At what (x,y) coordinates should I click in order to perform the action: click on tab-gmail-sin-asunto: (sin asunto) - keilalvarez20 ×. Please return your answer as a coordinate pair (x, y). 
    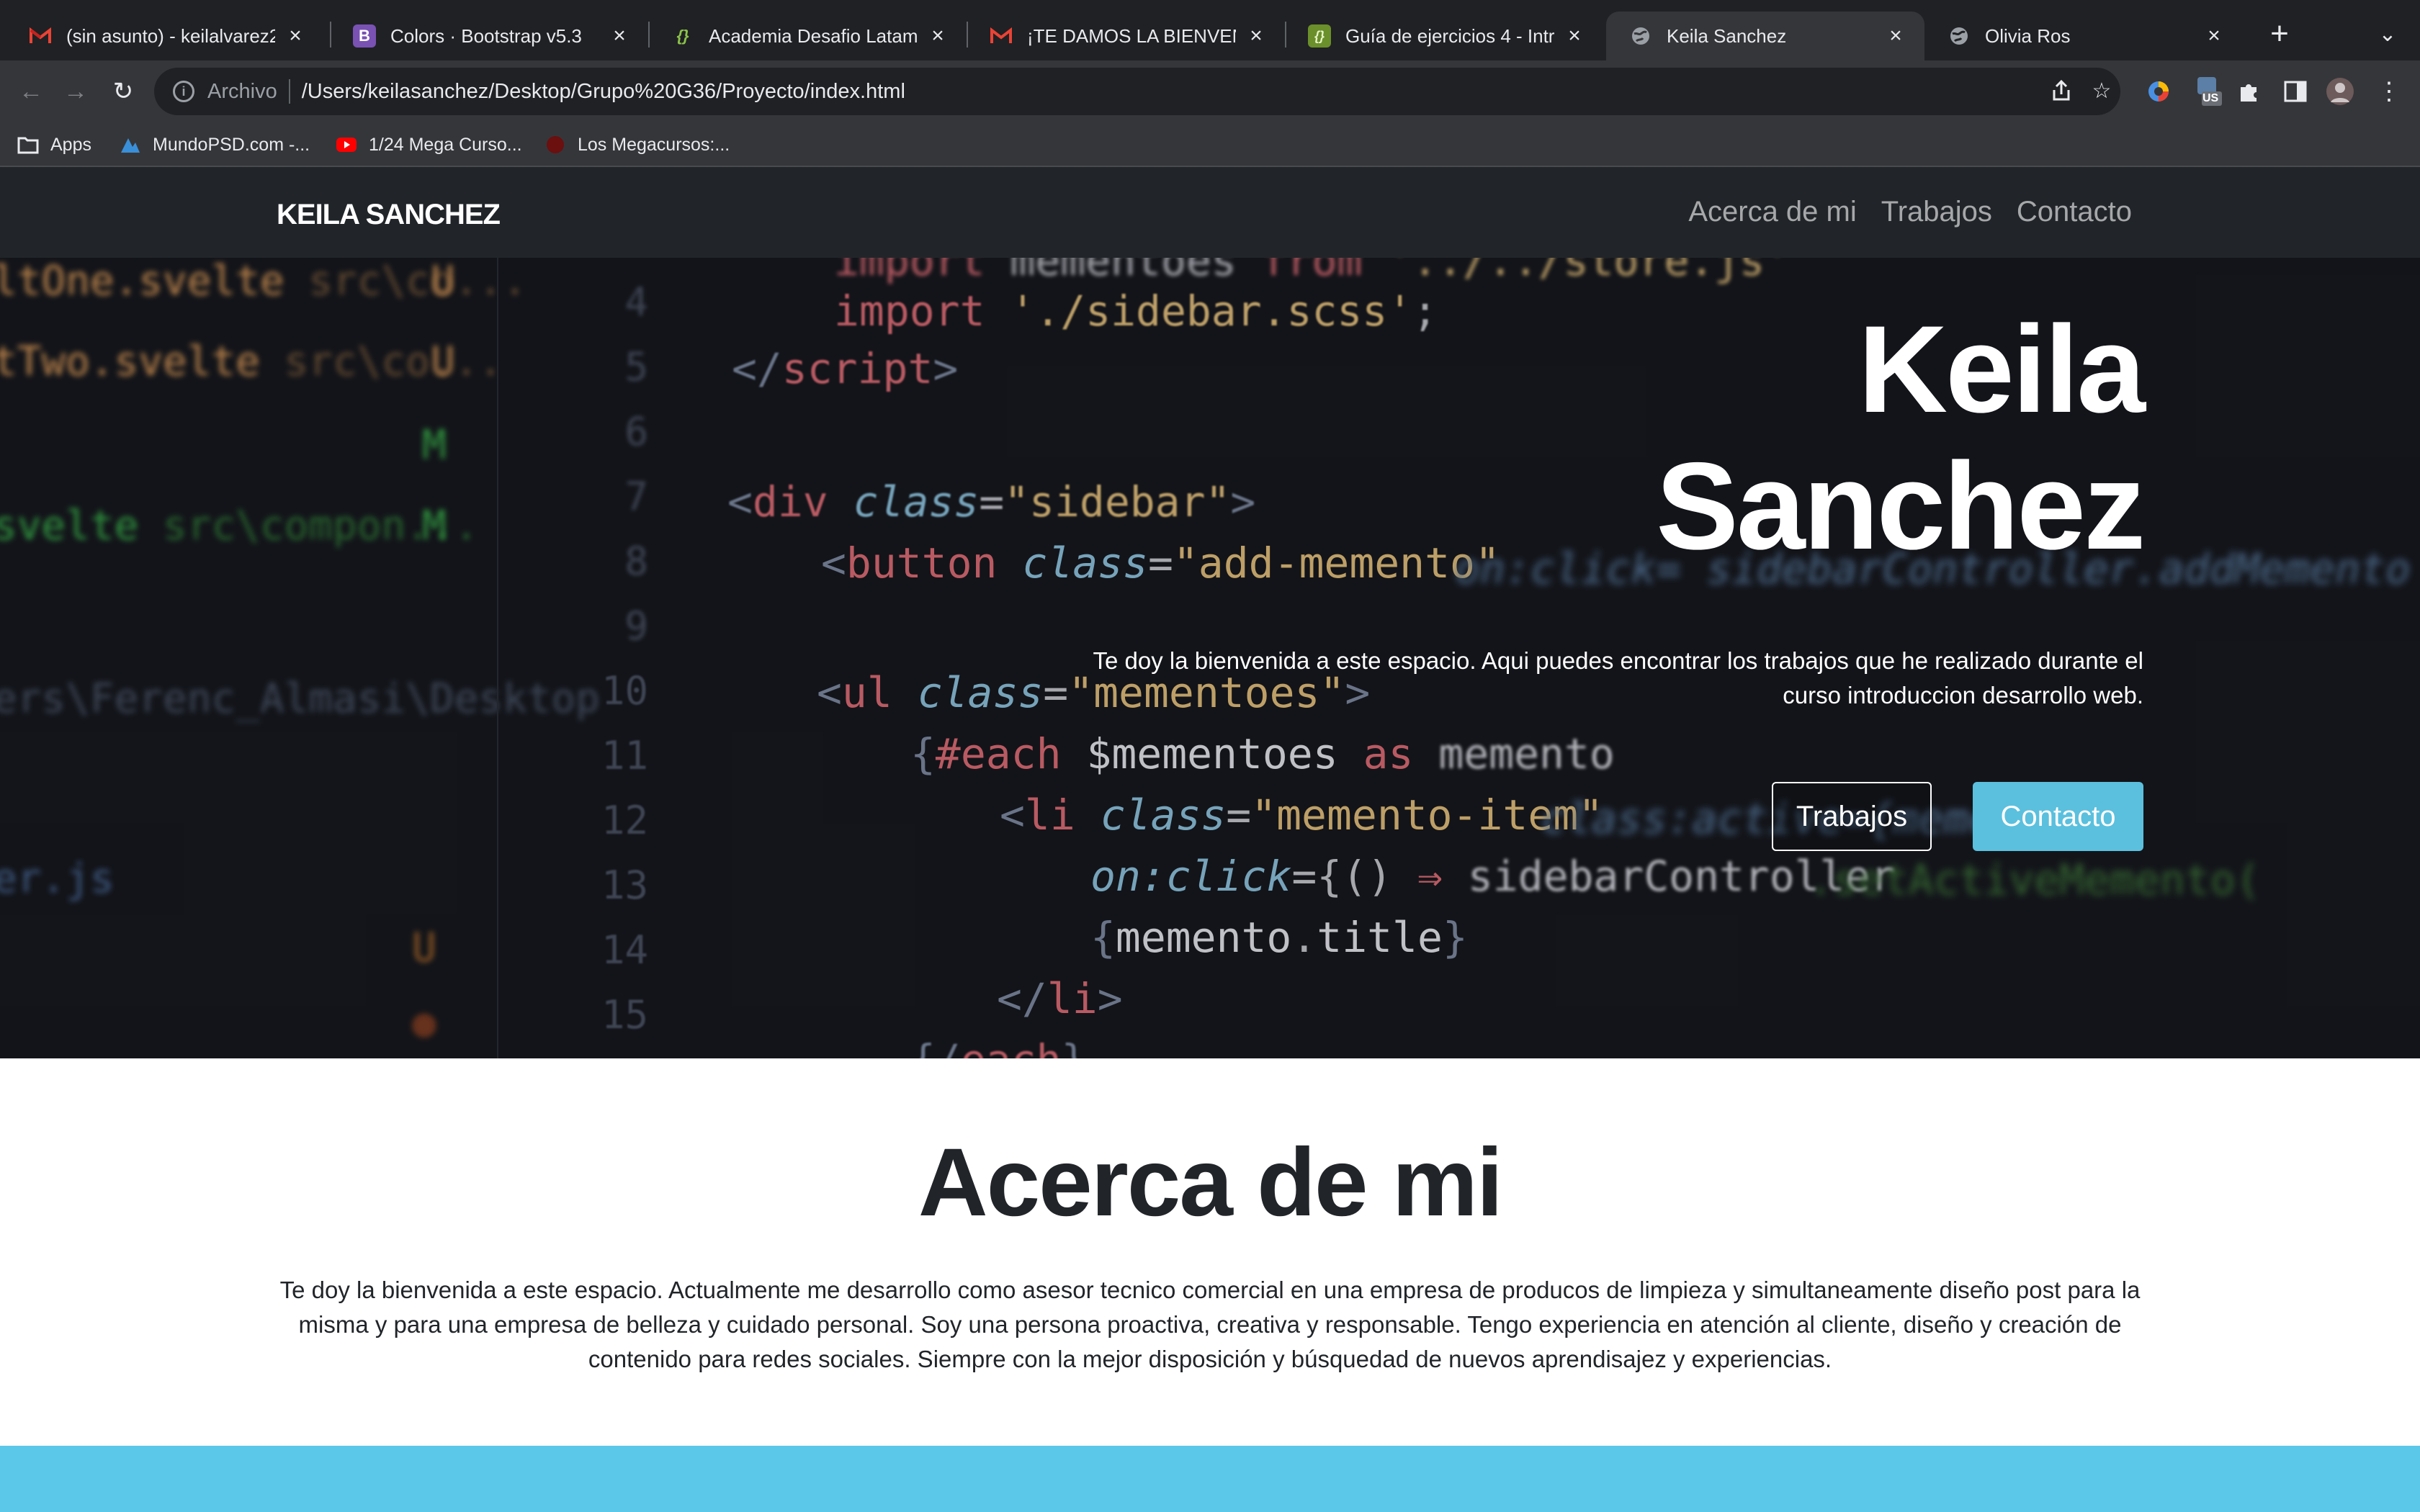
    Looking at the image, I should click on (165, 36).